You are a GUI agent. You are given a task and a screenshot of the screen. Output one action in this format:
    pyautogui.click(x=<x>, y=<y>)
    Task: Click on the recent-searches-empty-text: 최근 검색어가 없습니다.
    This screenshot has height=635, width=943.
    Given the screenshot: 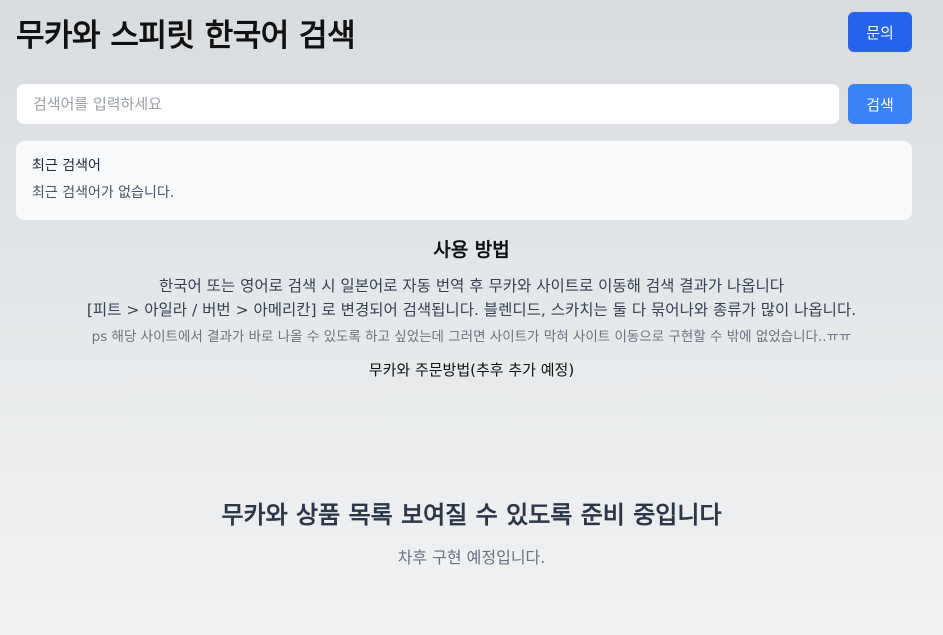 What is the action you would take?
    pyautogui.click(x=103, y=193)
    